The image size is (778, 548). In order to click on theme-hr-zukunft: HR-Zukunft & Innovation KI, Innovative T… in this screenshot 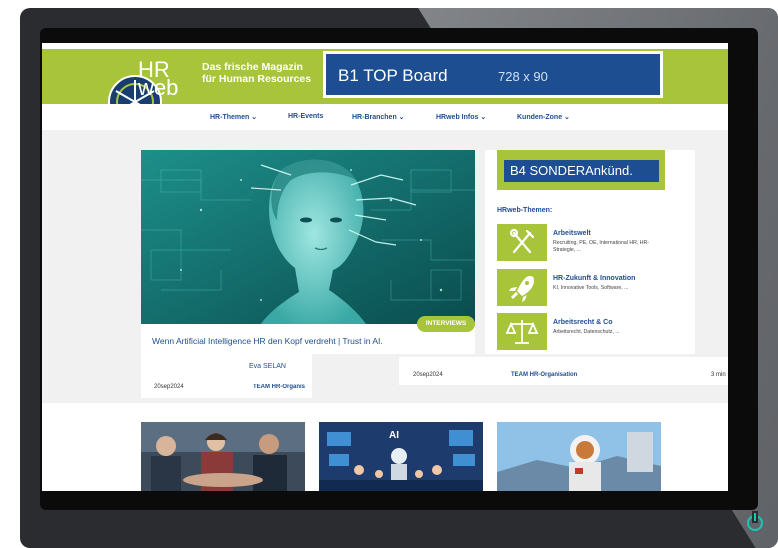, I will do `click(580, 287)`.